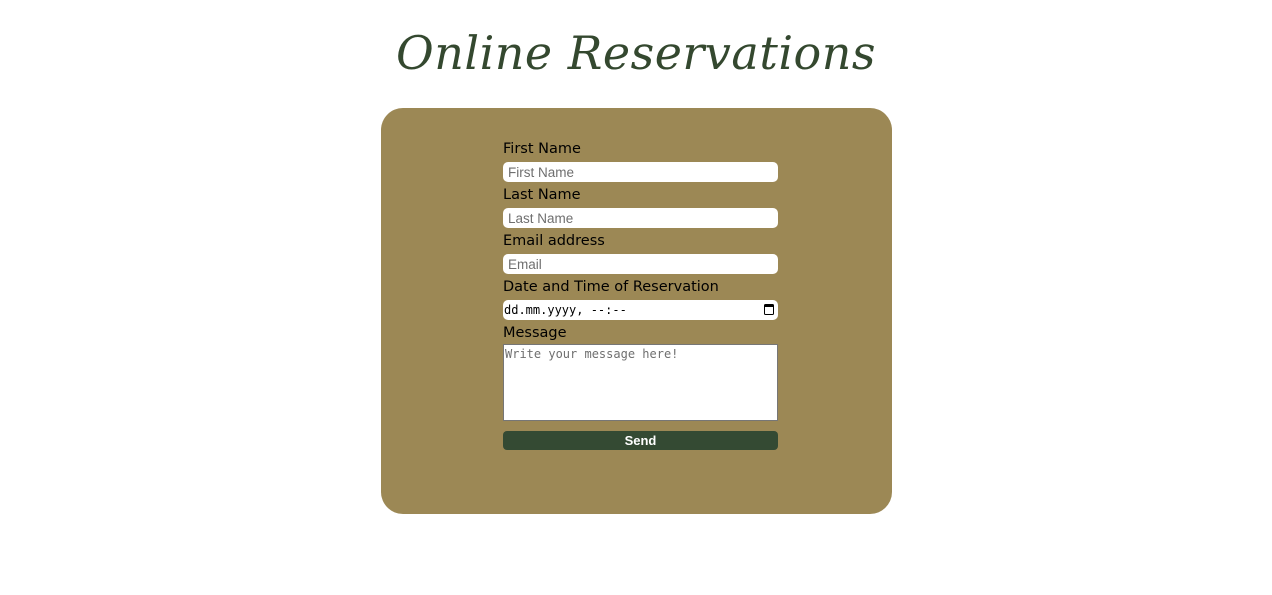 The height and width of the screenshot is (595, 1272). Describe the element at coordinates (542, 195) in the screenshot. I see `last-name-label: Last Name` at that location.